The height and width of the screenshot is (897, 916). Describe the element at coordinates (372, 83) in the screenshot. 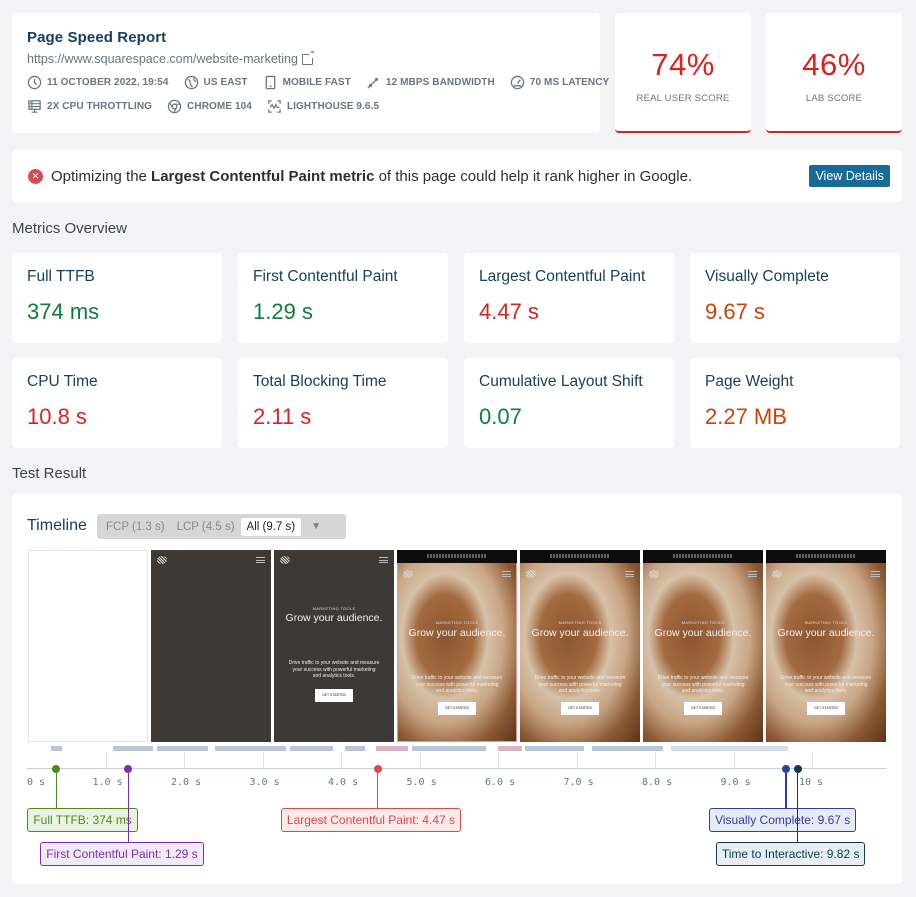

I see `bandwidth-icon` at that location.